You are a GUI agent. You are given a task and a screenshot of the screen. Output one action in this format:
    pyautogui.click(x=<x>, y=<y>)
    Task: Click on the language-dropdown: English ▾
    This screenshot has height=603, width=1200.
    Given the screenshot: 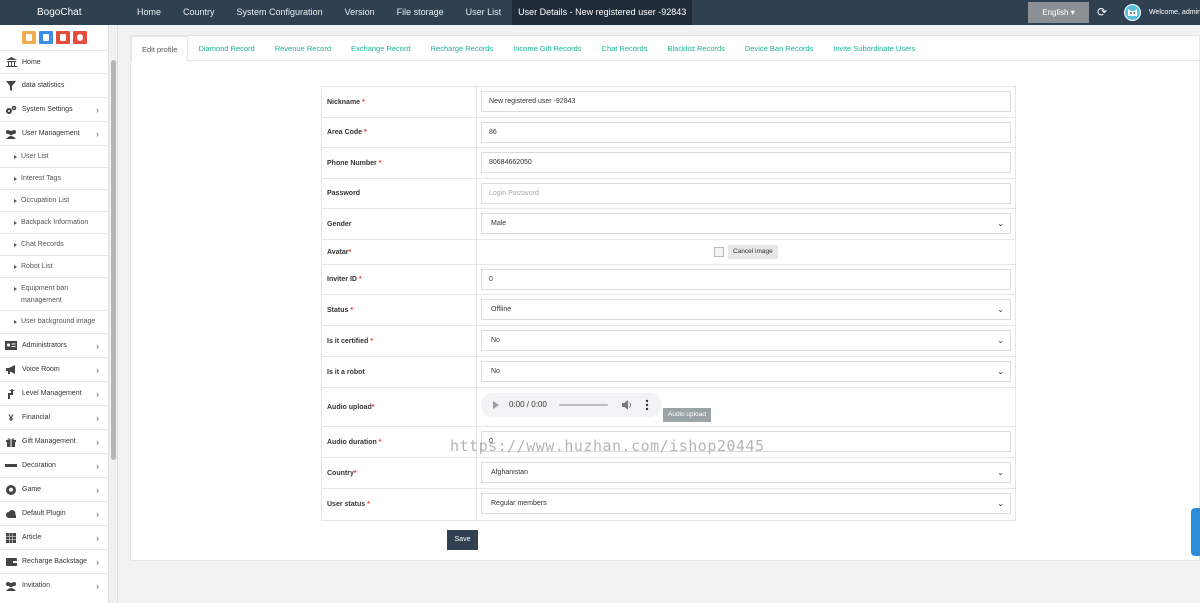 What is the action you would take?
    pyautogui.click(x=1058, y=12)
    